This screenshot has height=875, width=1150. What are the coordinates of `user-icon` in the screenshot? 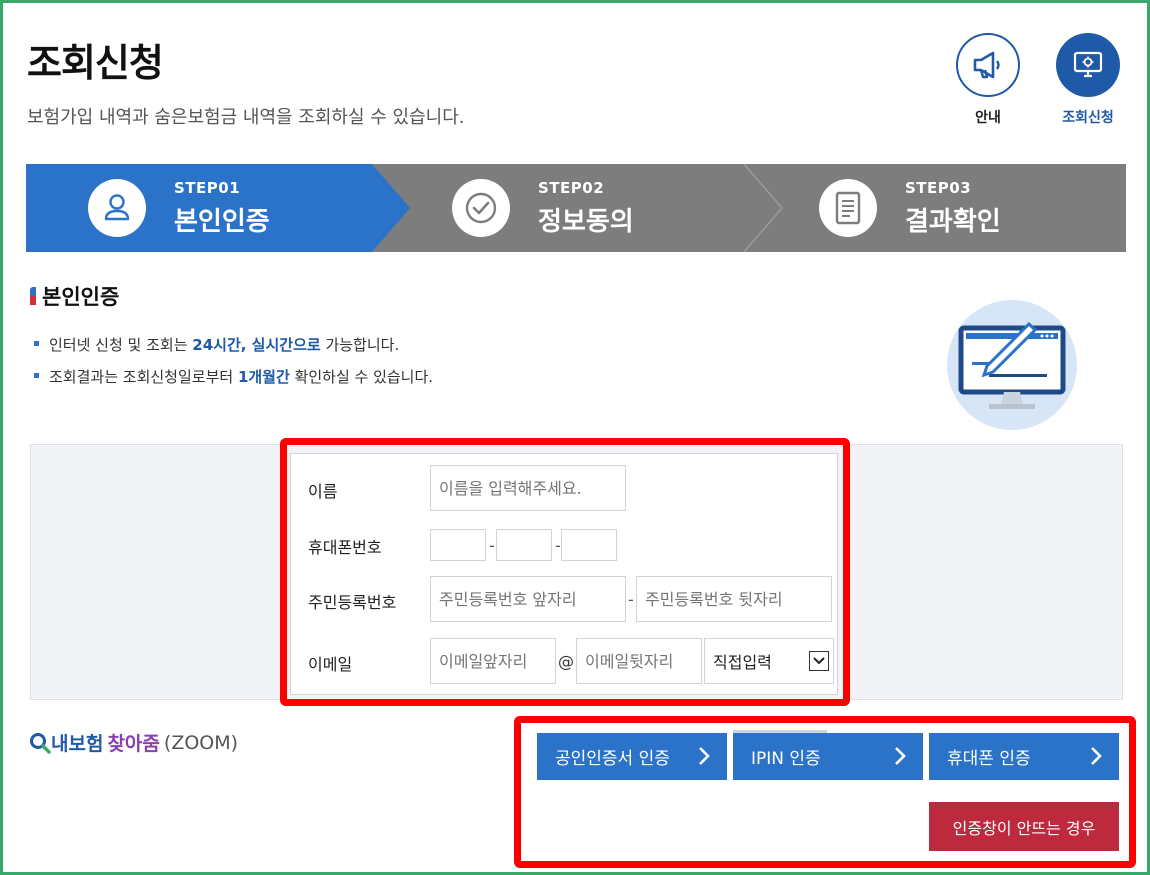 It's located at (117, 207).